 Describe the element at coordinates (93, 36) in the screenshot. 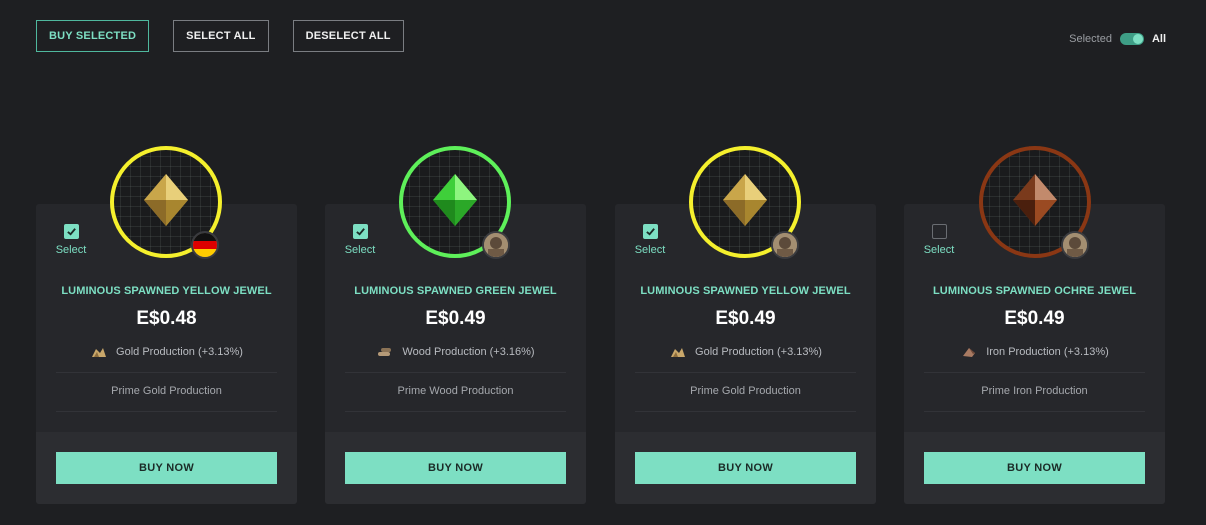

I see `buy-selected-button: BUY SELECTED` at that location.